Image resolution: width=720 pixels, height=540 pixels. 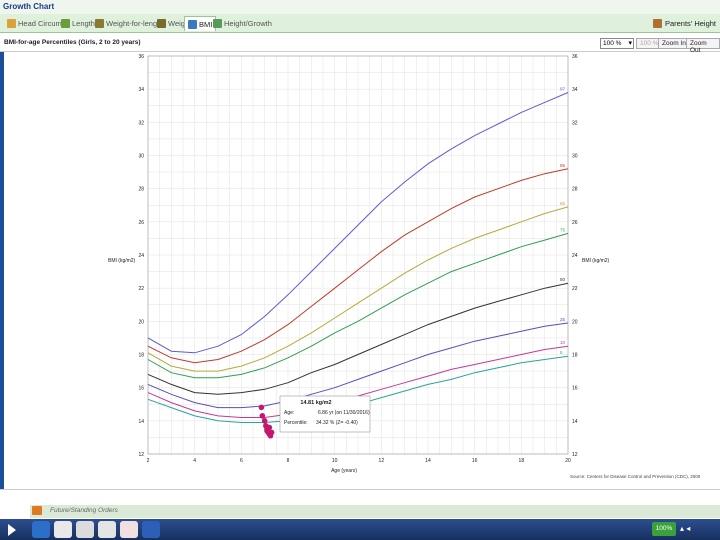 What do you see at coordinates (141, 356) in the screenshot?
I see `y-tick-label-left: 18` at bounding box center [141, 356].